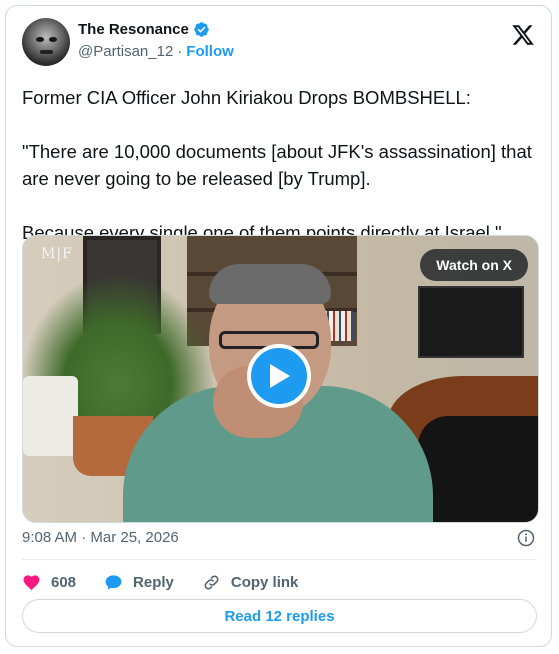  Describe the element at coordinates (526, 538) in the screenshot. I see `info-icon` at that location.